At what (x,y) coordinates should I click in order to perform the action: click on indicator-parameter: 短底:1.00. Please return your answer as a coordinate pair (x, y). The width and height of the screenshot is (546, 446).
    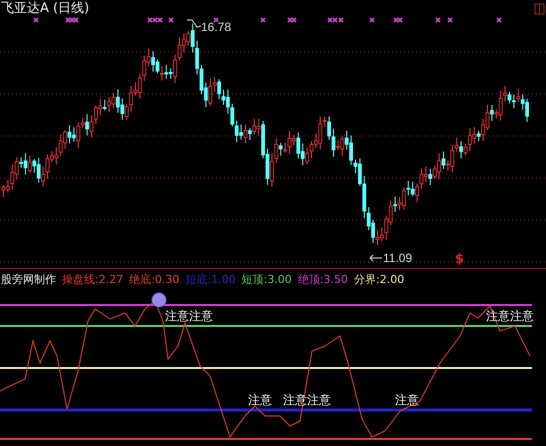
    Looking at the image, I should click on (210, 279).